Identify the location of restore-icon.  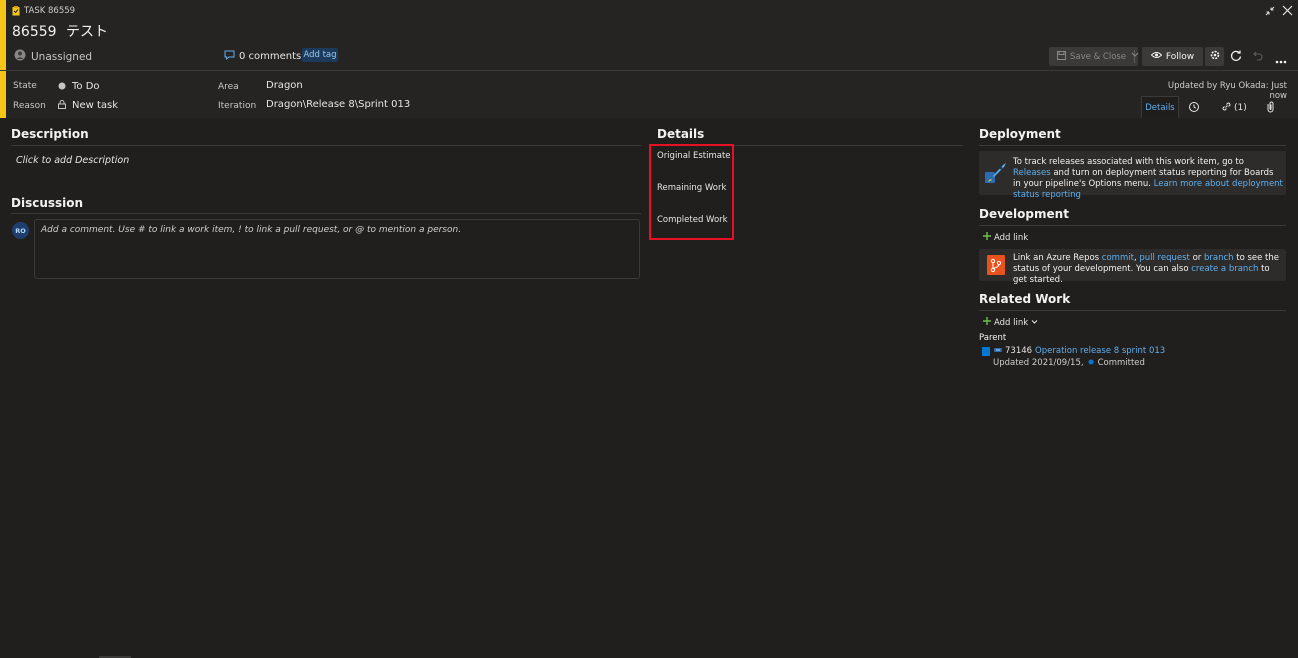
(1270, 12).